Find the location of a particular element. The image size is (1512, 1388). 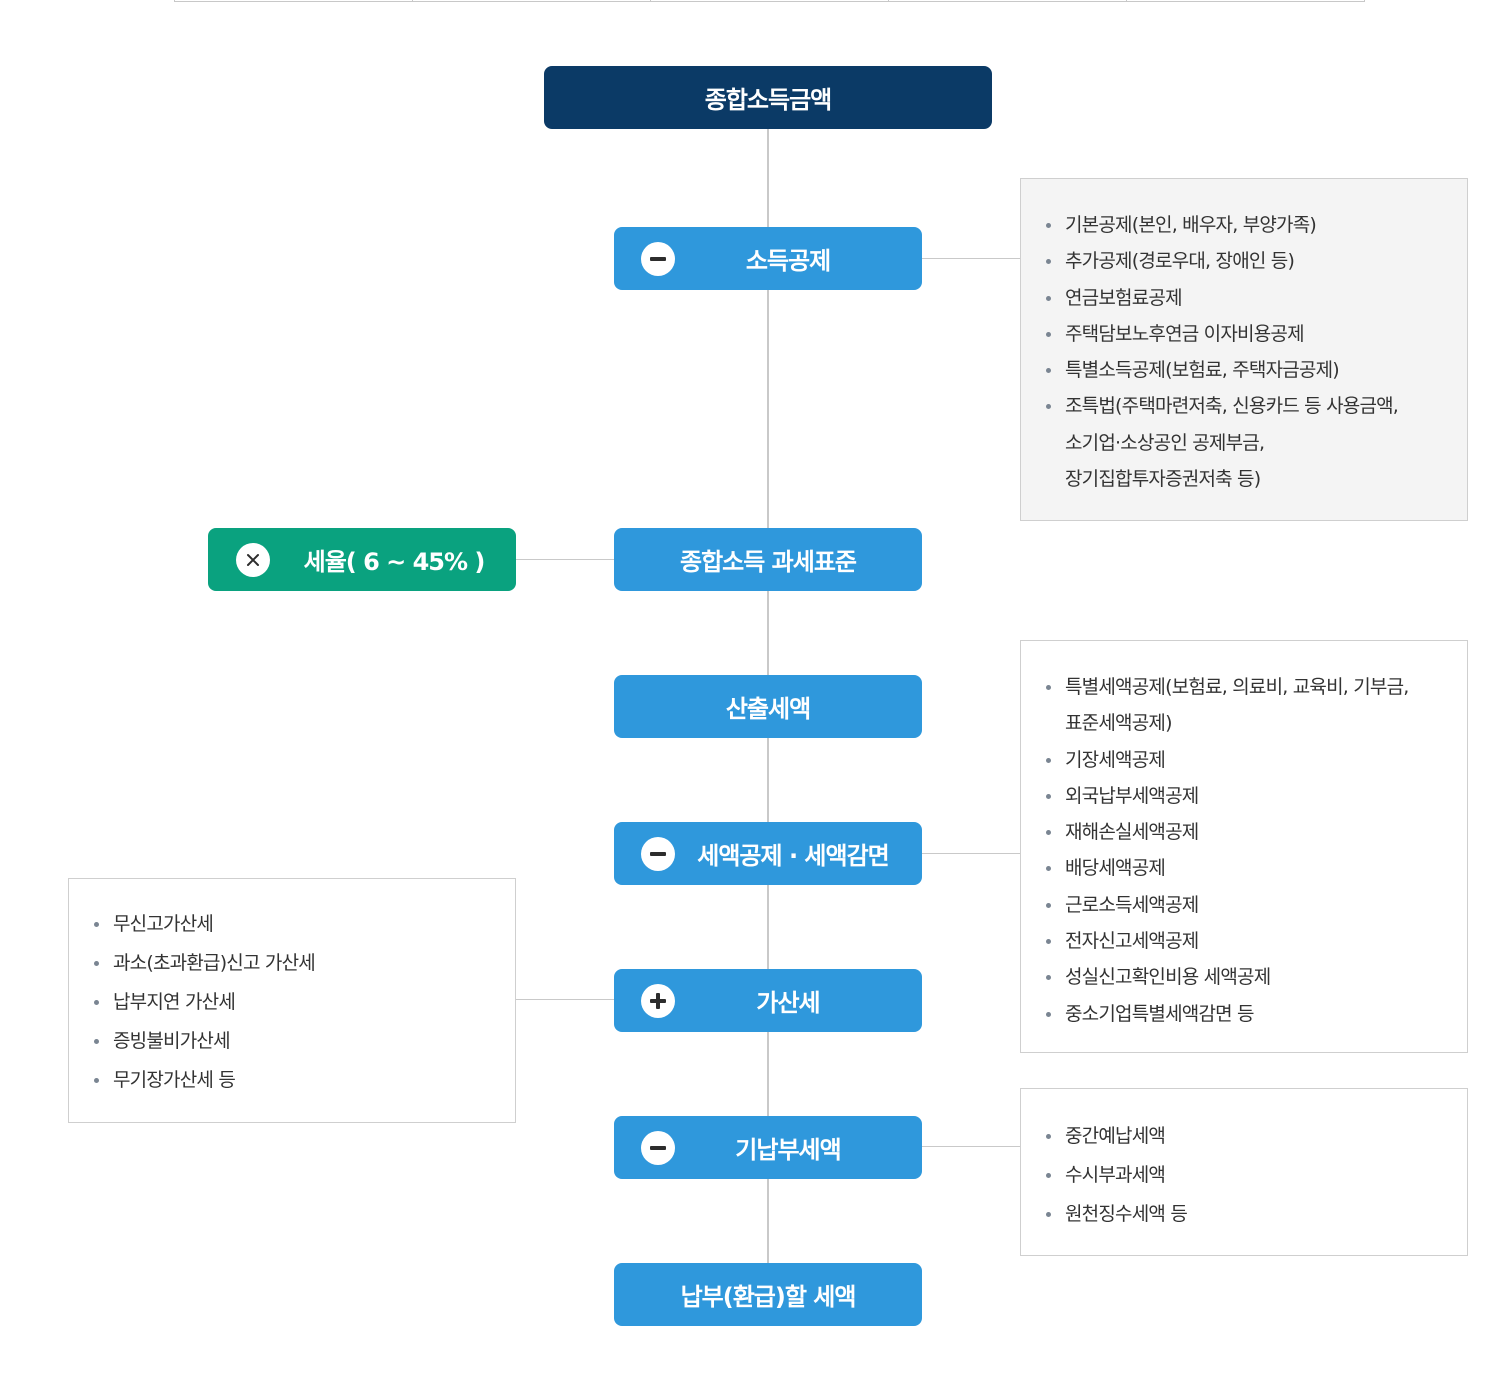

list-item: 과소(초과환급)신고 가산세 is located at coordinates (293, 963).